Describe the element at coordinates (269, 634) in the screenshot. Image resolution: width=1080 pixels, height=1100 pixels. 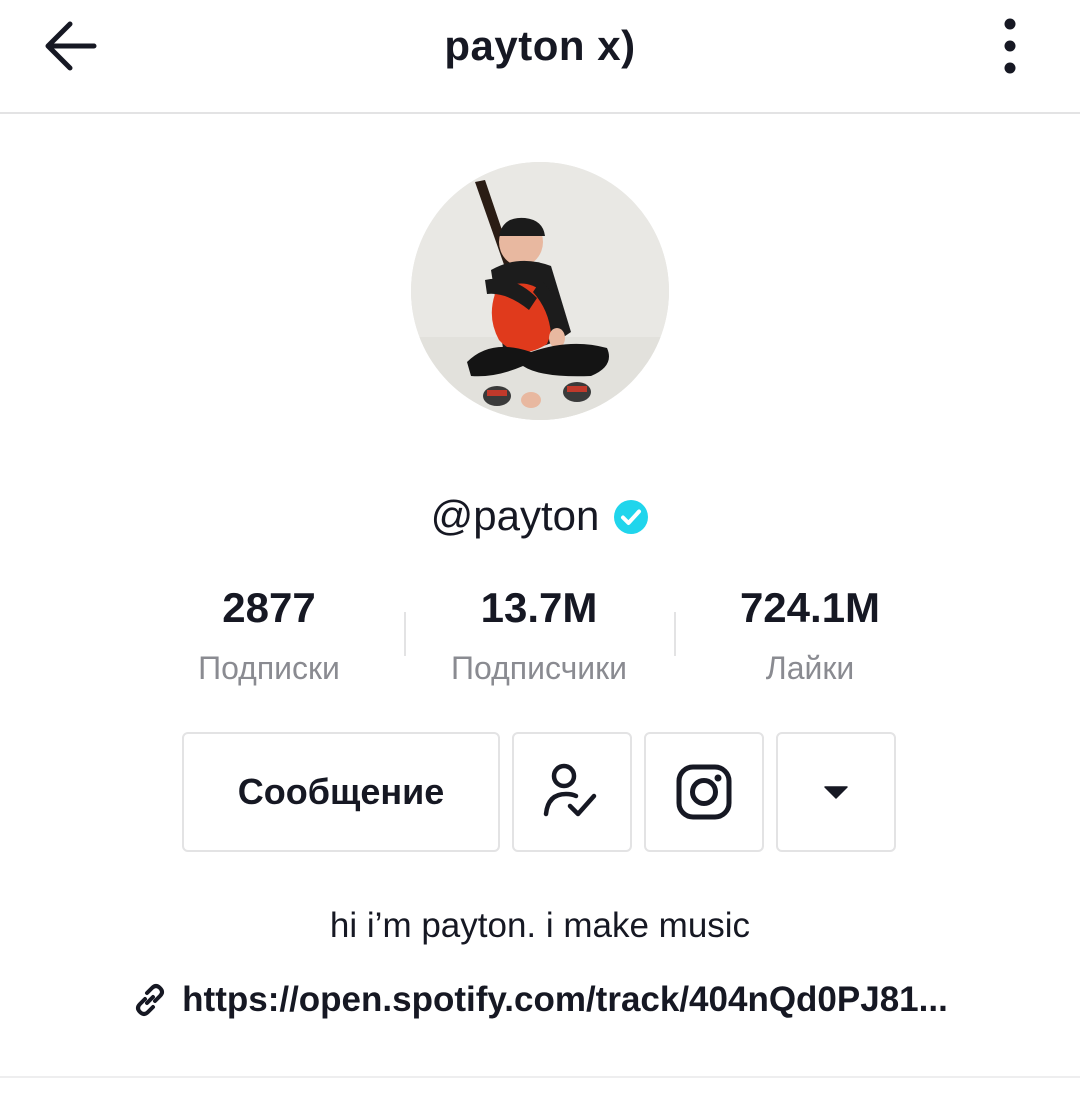
I see `following-stat: 2877 Подписки` at that location.